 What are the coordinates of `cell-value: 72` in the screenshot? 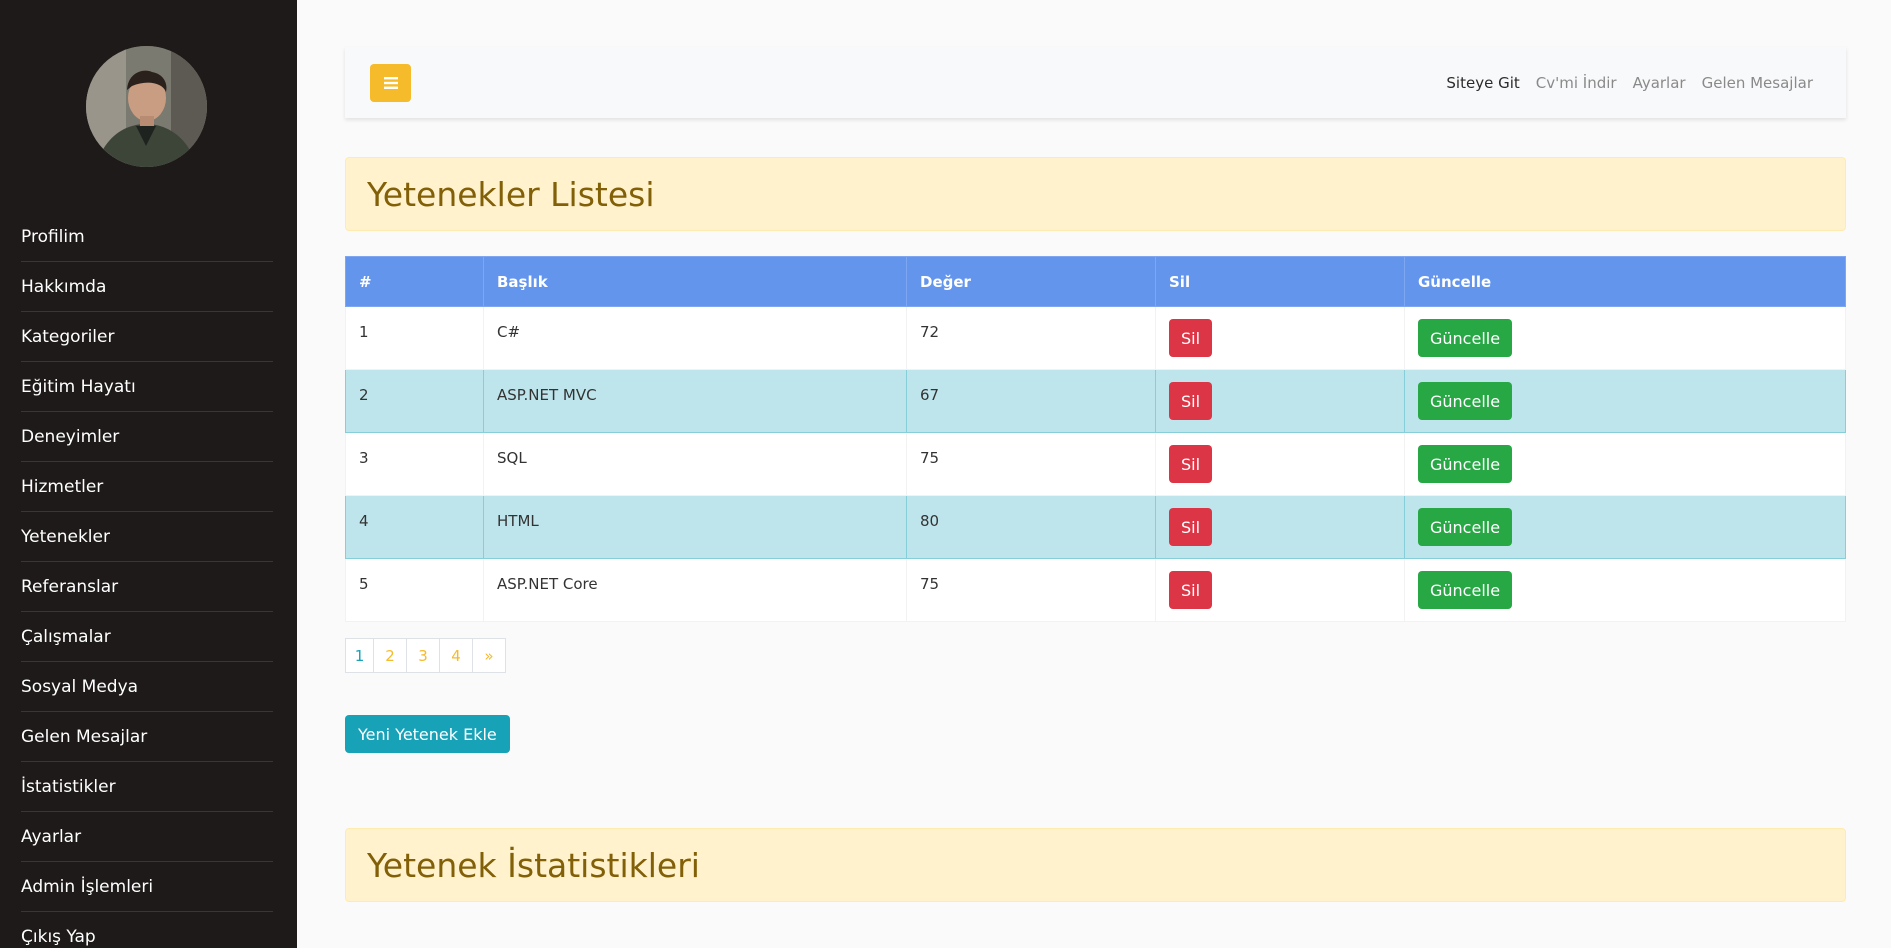 It's located at (1031, 338).